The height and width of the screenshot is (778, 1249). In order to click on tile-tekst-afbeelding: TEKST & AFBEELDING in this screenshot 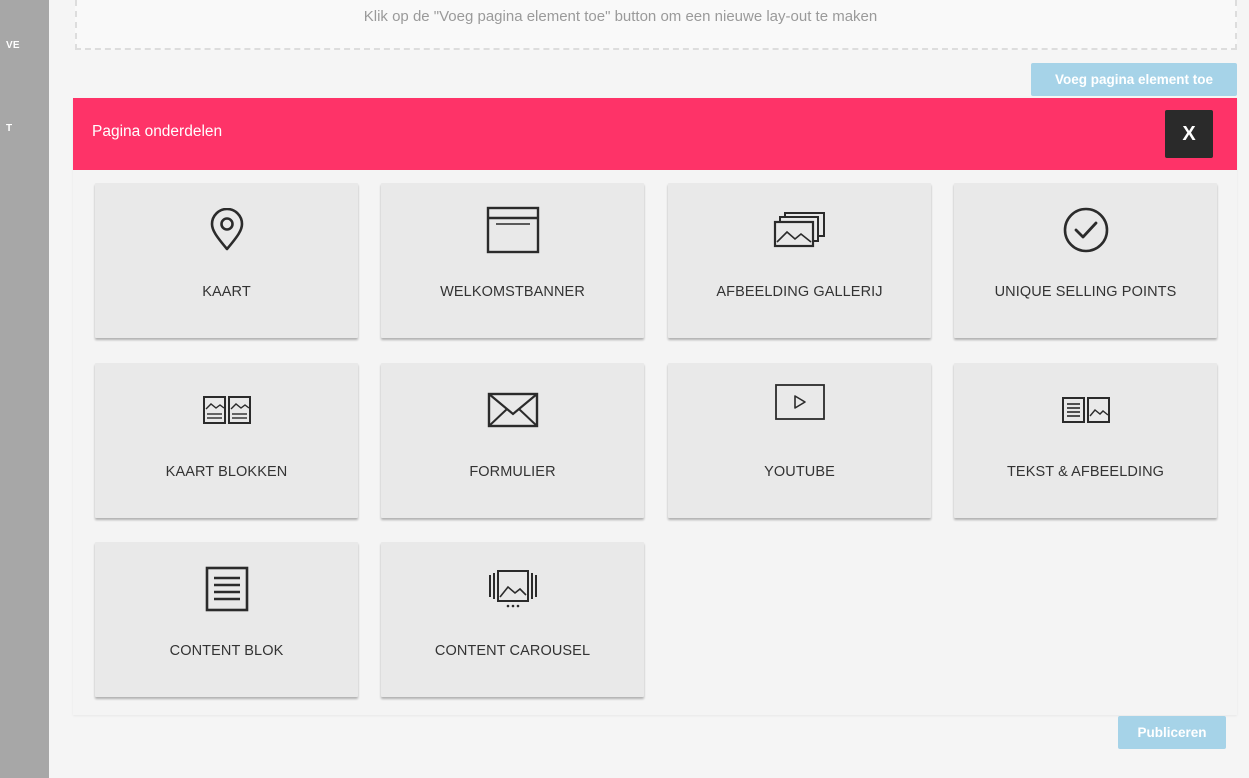, I will do `click(1085, 440)`.